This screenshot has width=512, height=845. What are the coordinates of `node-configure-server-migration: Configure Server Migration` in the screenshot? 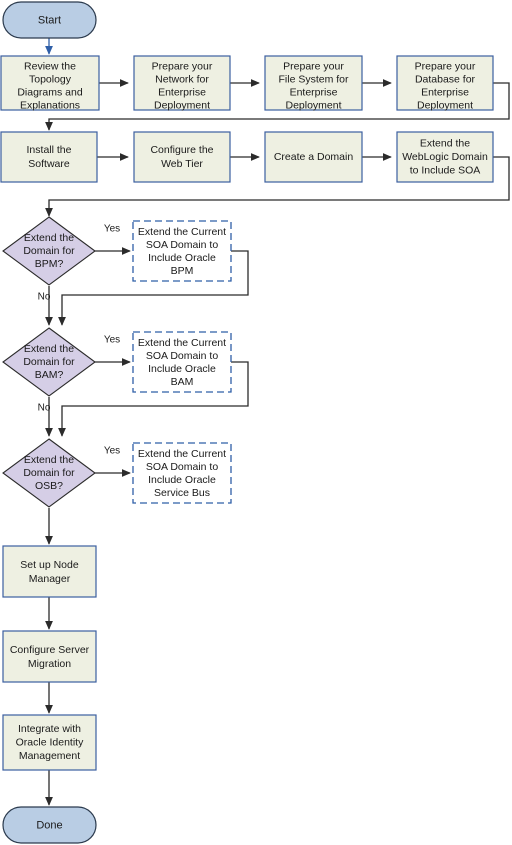 It's located at (49, 656).